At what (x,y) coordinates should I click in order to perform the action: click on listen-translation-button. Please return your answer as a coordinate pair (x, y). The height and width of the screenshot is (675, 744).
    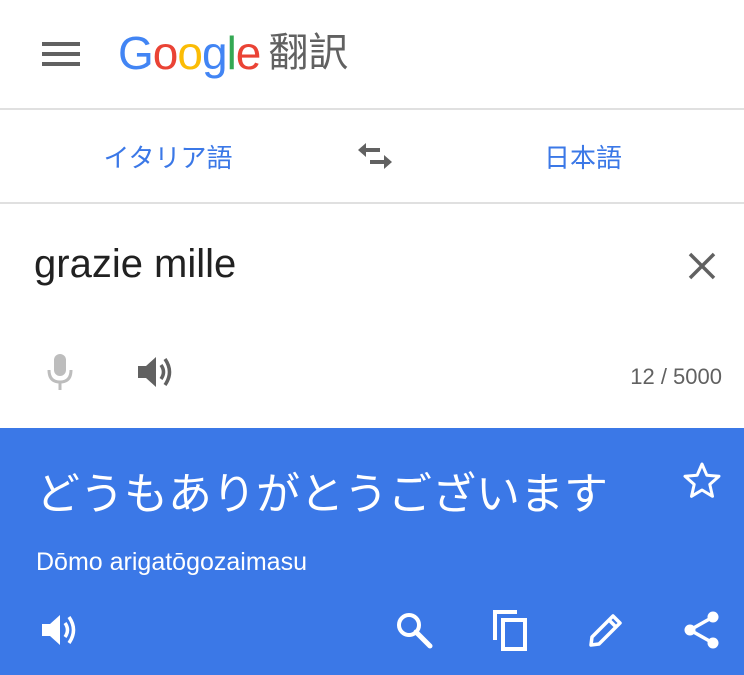
    Looking at the image, I should click on (60, 630).